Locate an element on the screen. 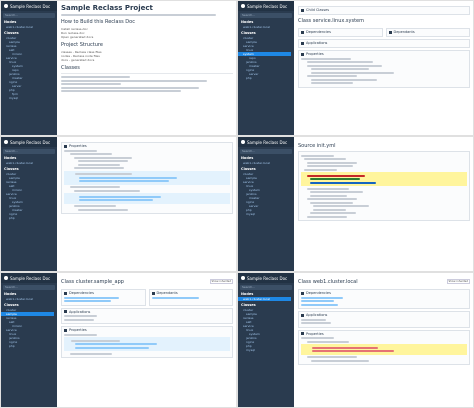 This screenshot has height=408, width=474. class-title: Class service.linux.system is located at coordinates (331, 21).